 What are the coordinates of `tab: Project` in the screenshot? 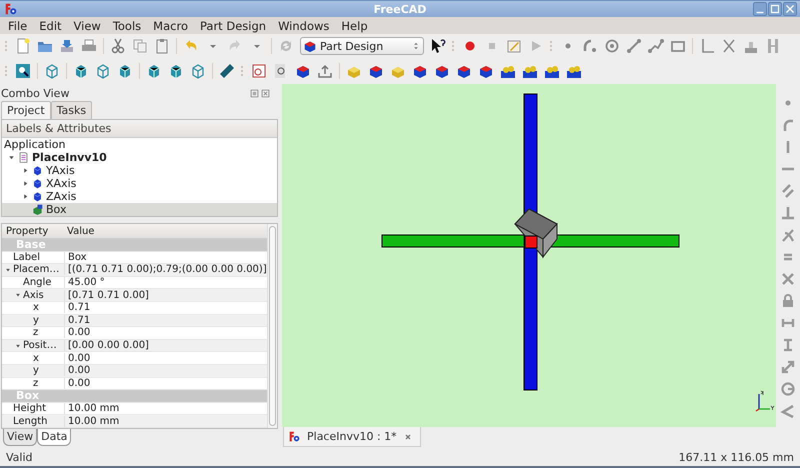 It's located at (26, 110).